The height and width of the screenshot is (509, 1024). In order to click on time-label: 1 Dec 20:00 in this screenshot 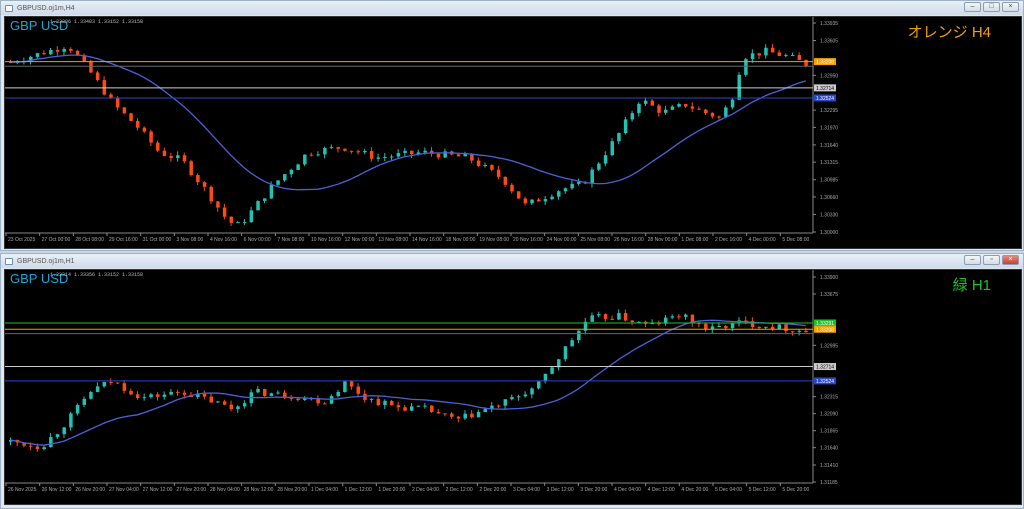, I will do `click(391, 490)`.